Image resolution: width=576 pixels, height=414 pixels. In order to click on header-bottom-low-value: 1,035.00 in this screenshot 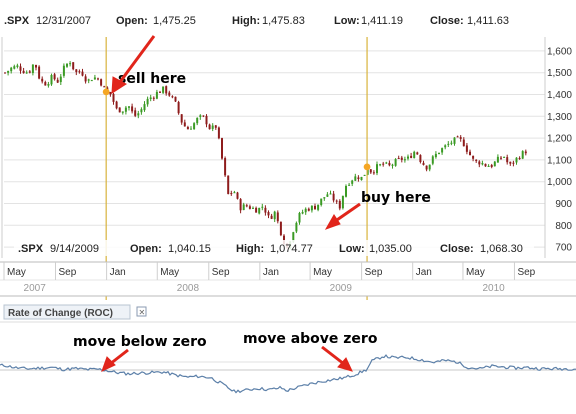, I will do `click(390, 249)`.